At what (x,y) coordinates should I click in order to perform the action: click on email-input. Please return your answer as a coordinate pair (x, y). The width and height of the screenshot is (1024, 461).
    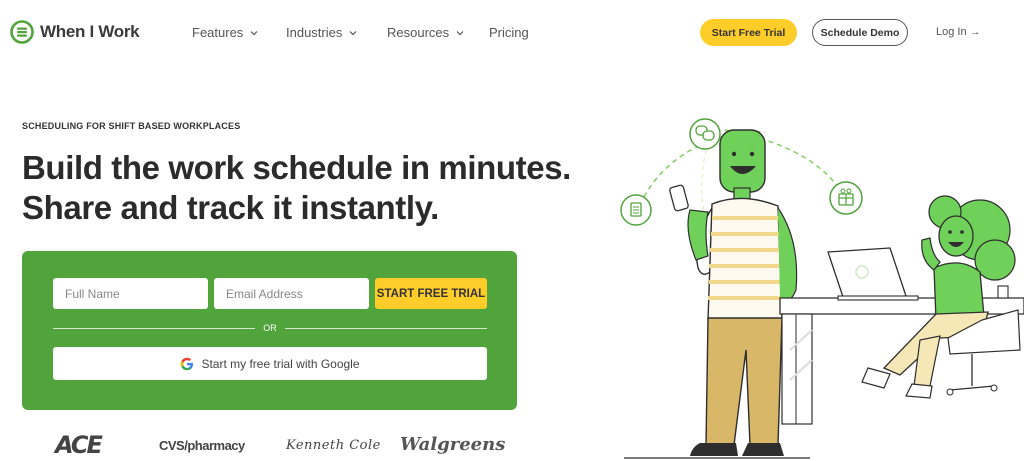
    Looking at the image, I should click on (291, 293).